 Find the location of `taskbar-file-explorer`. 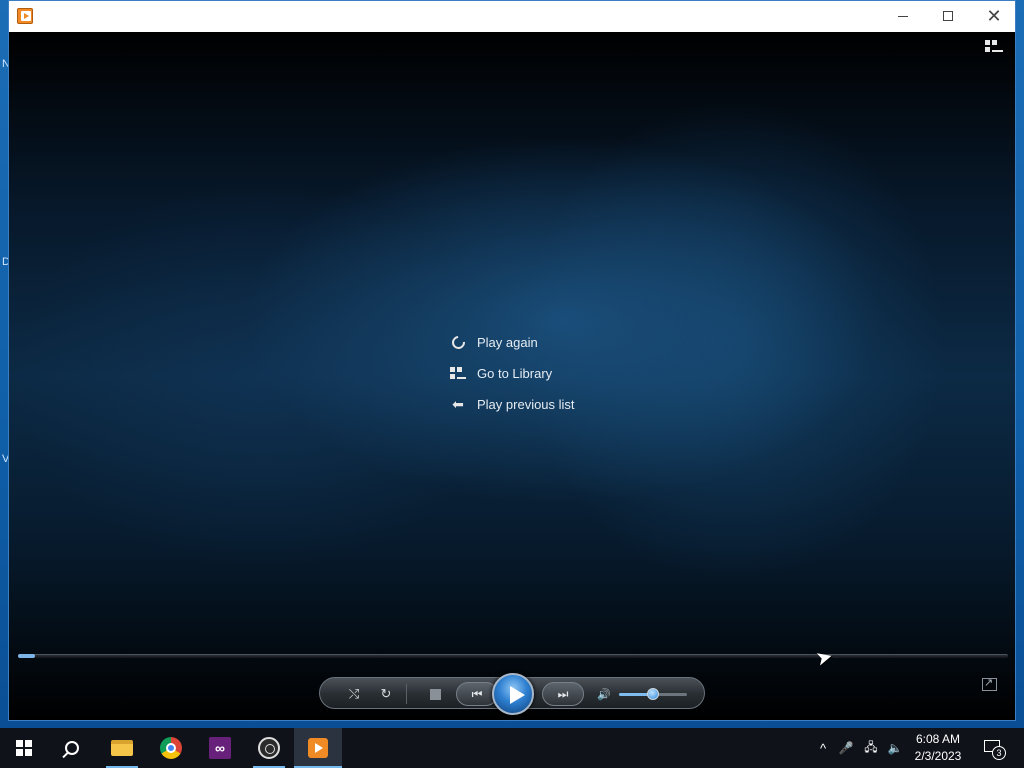

taskbar-file-explorer is located at coordinates (122, 748).